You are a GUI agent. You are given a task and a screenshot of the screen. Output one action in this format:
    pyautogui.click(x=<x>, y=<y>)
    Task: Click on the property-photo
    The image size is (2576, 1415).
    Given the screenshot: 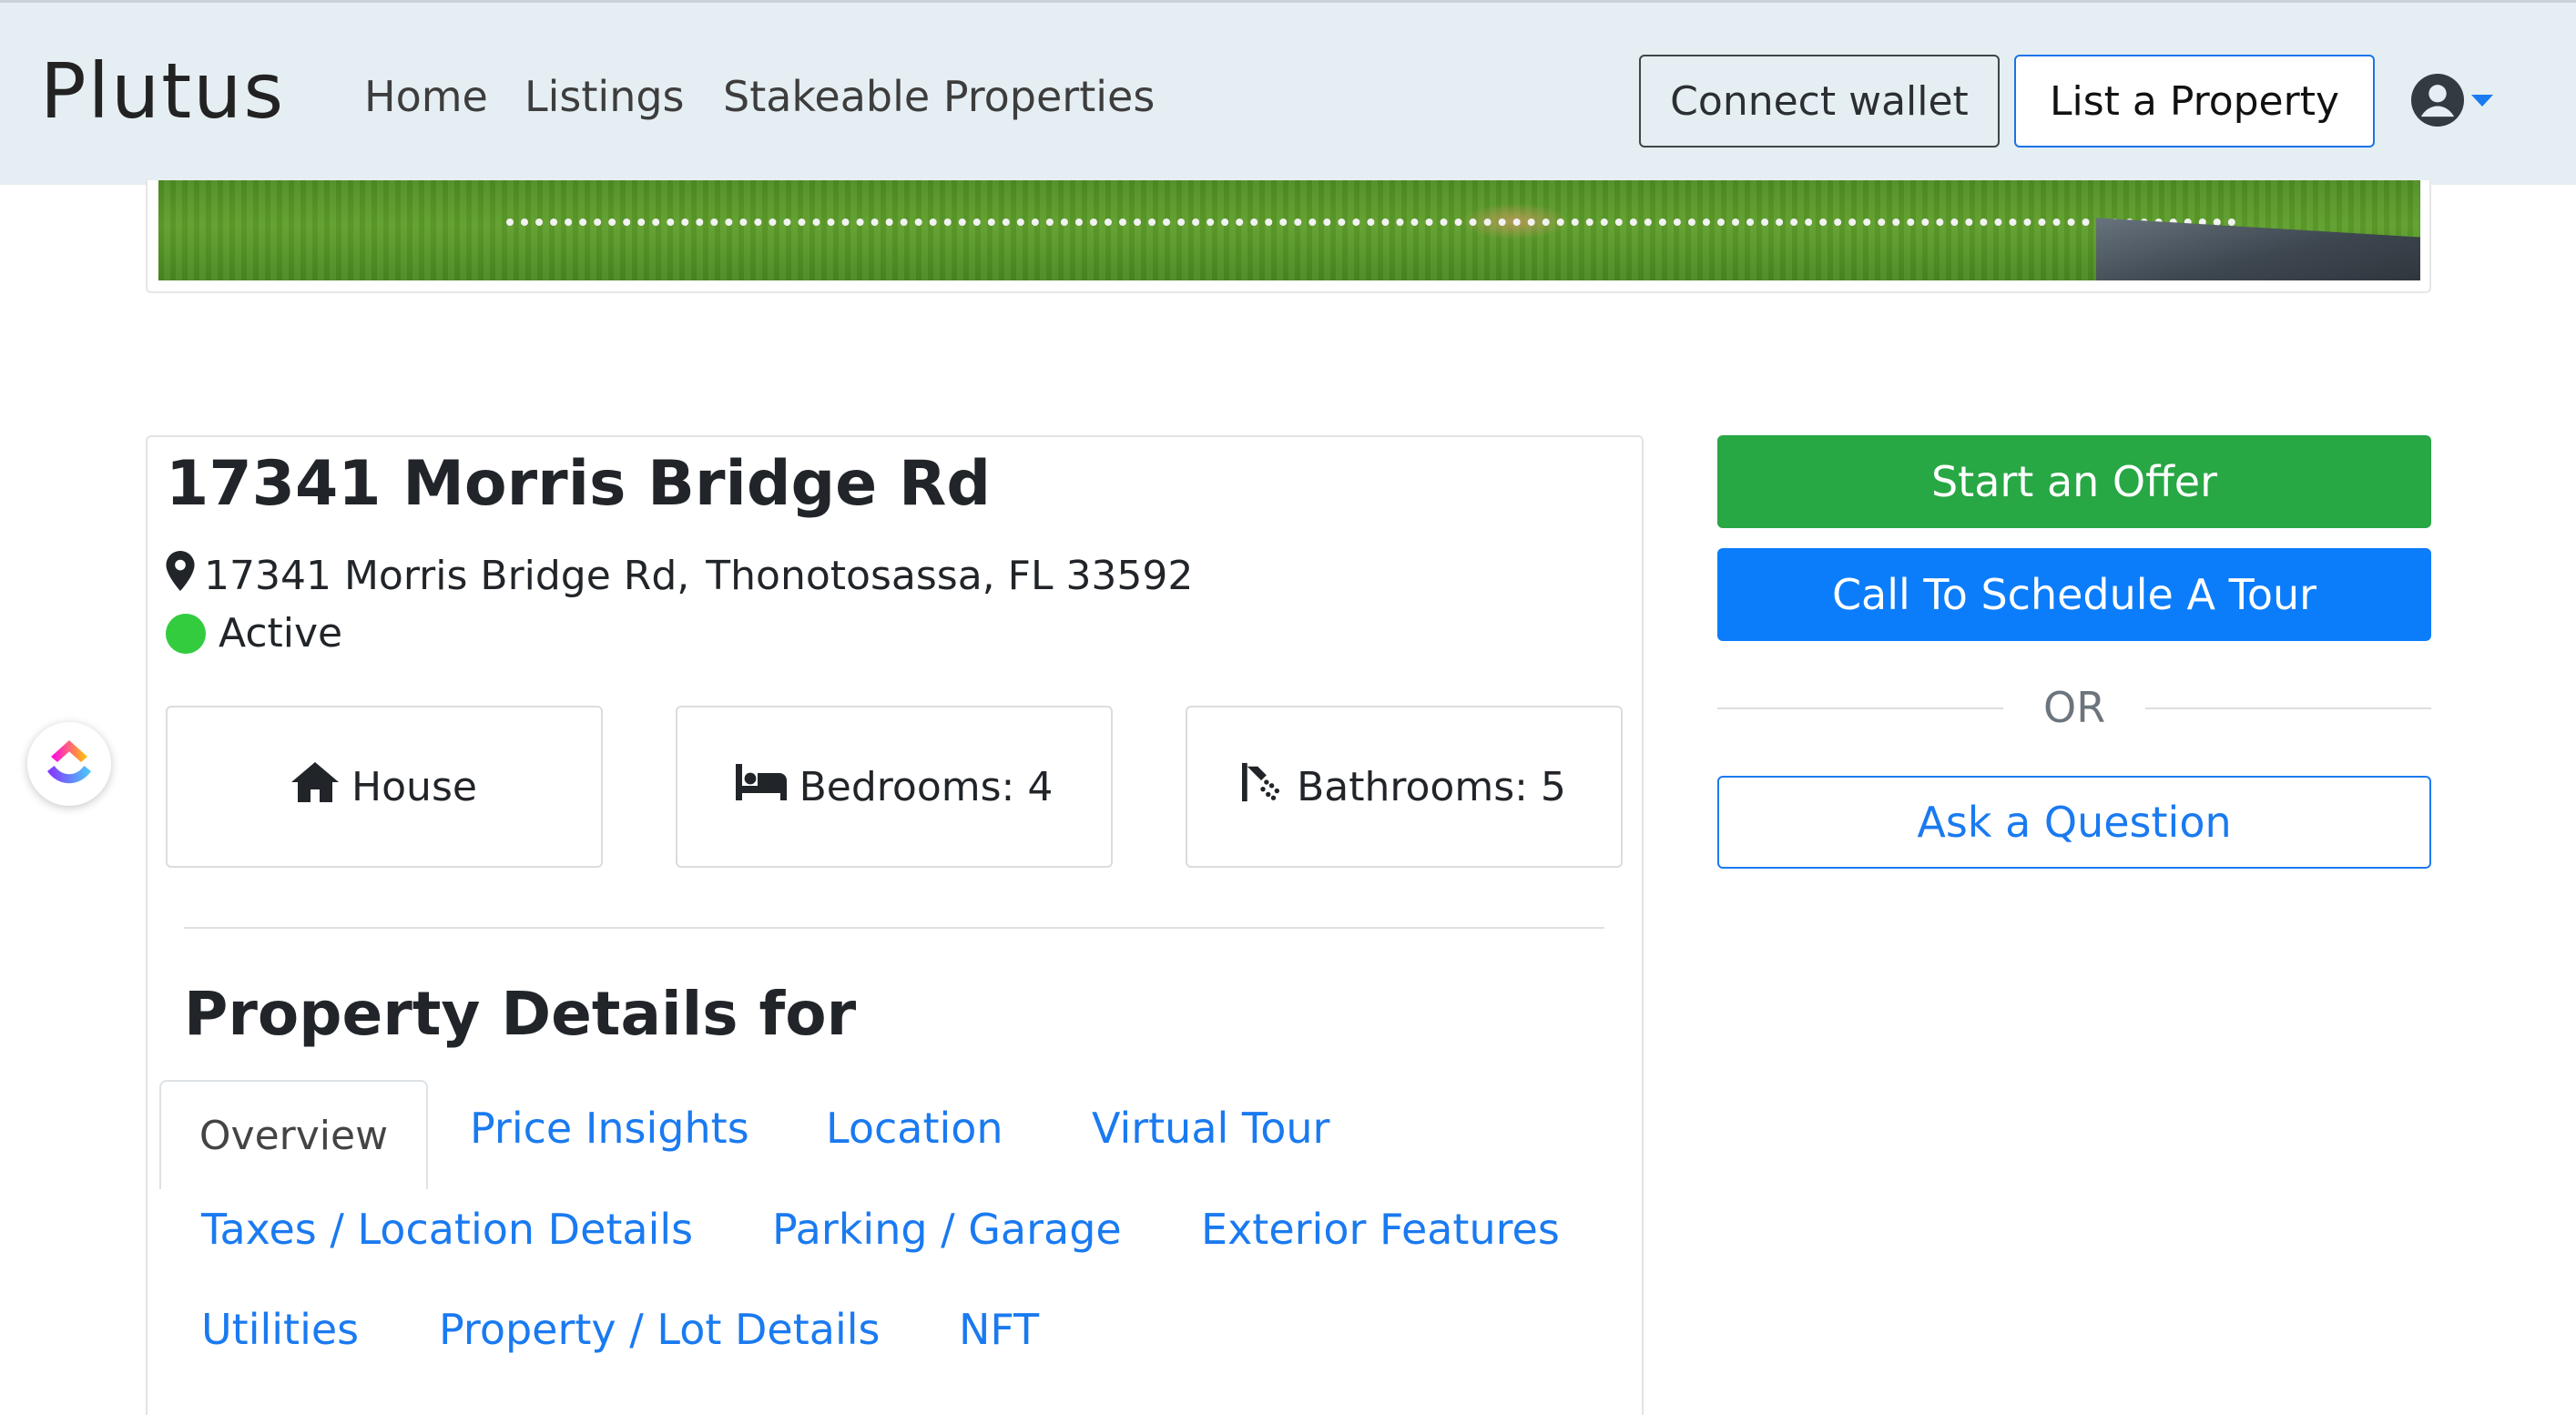 What is the action you would take?
    pyautogui.click(x=1289, y=230)
    